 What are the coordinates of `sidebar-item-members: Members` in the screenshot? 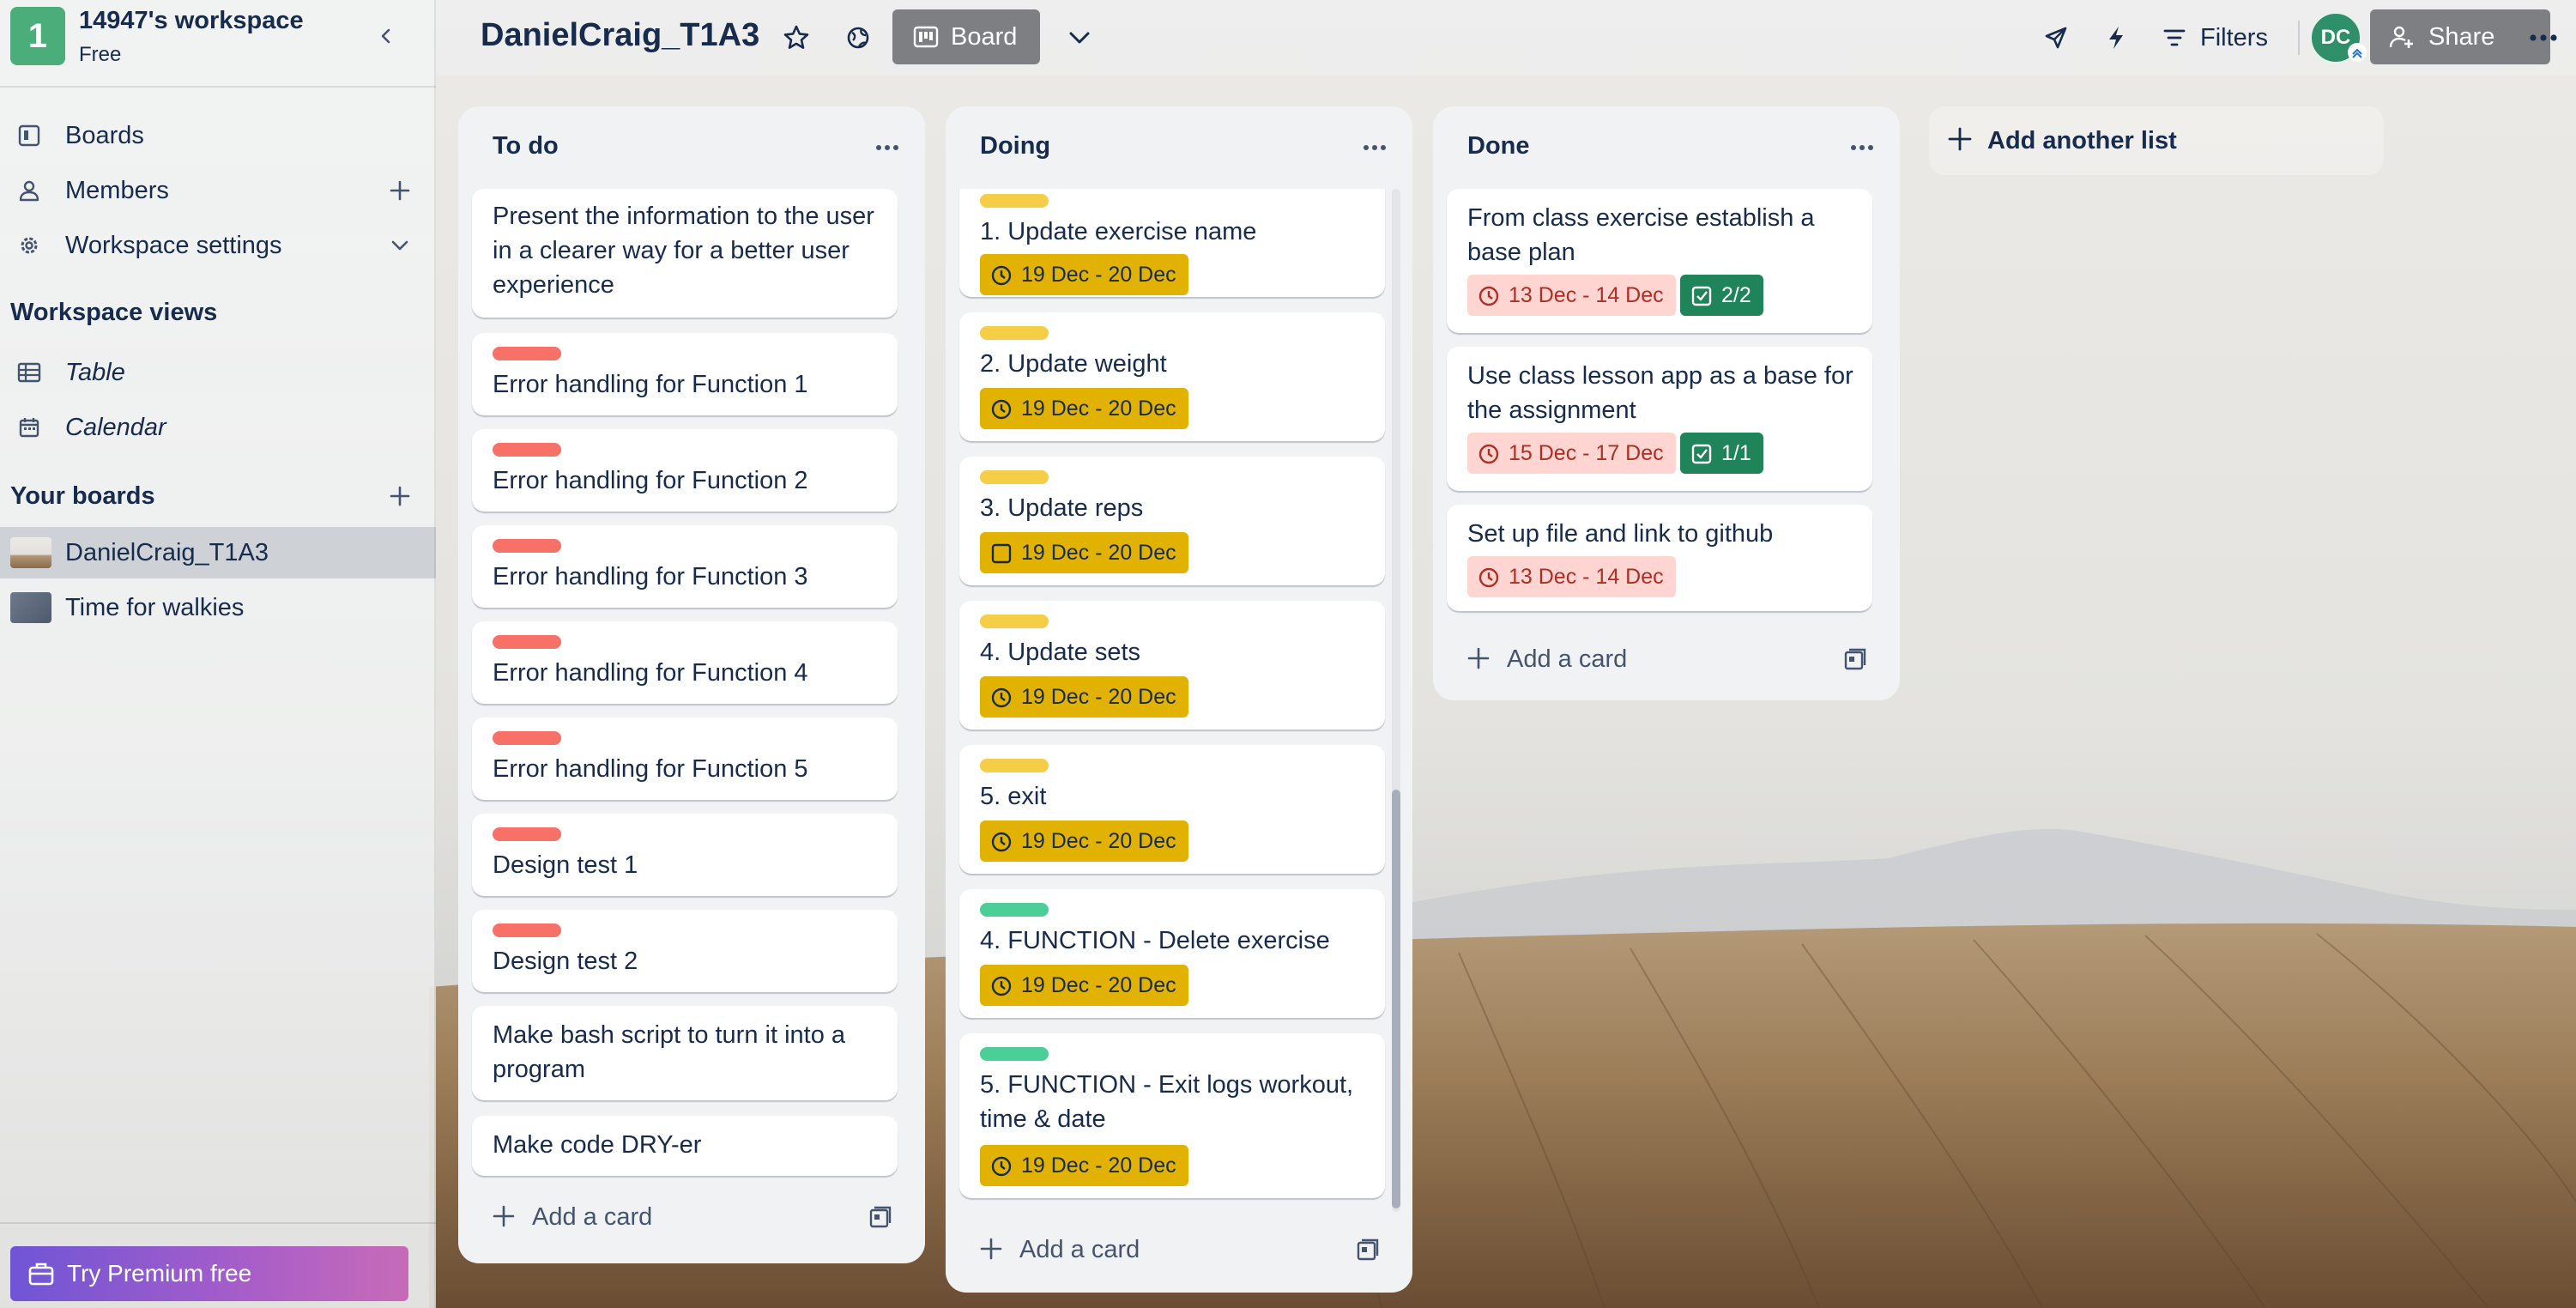 It's located at (218, 190).